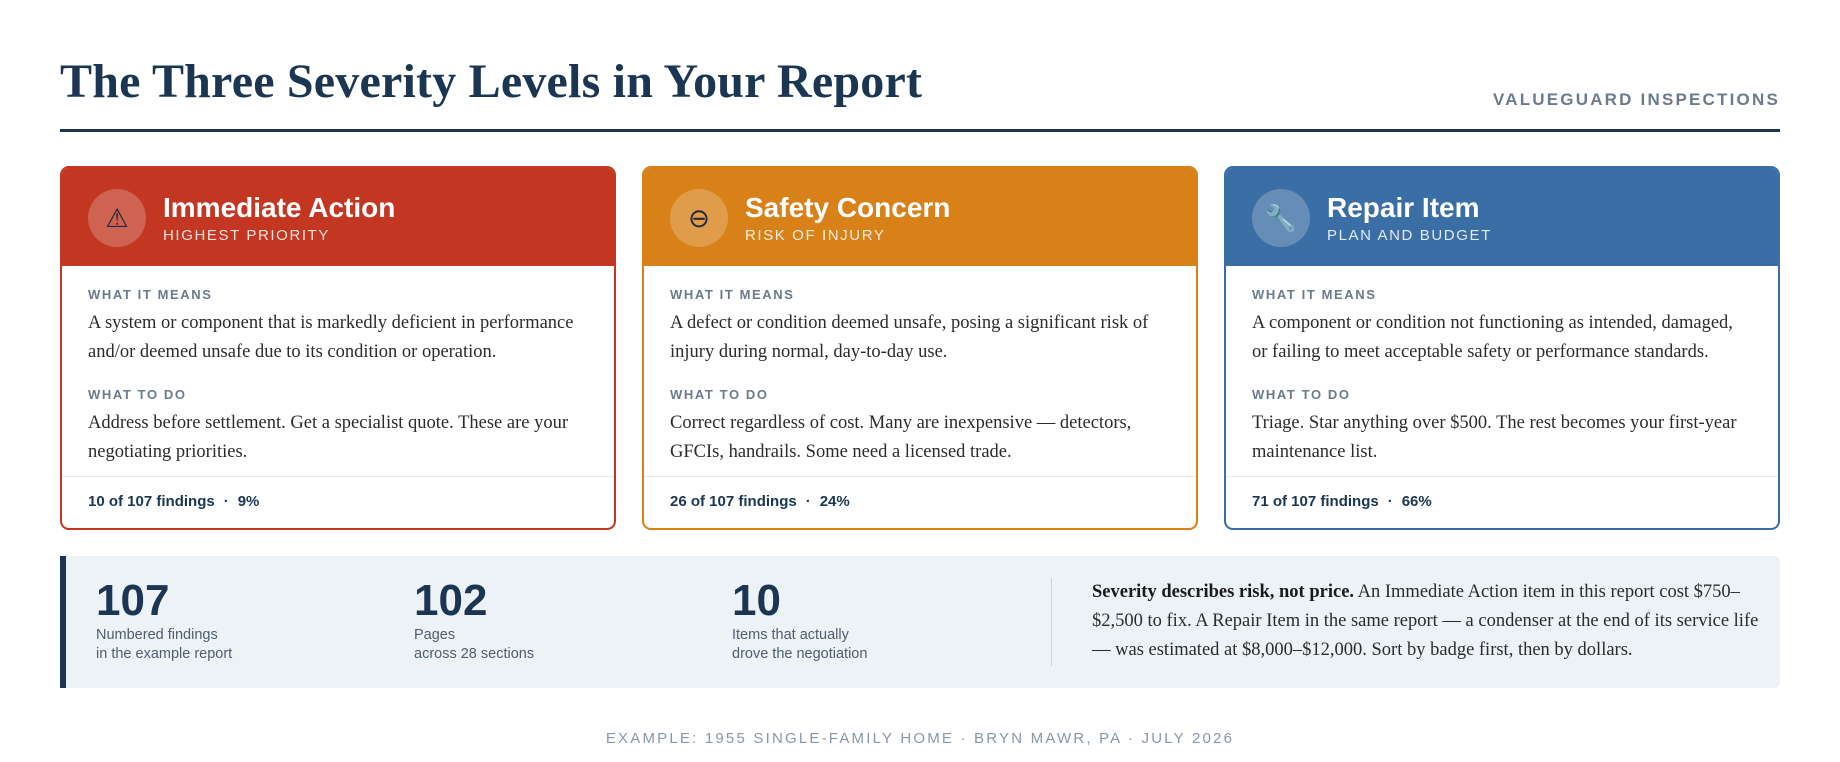 The image size is (1840, 762). What do you see at coordinates (1281, 218) in the screenshot?
I see `wrench-icon: 🔧` at bounding box center [1281, 218].